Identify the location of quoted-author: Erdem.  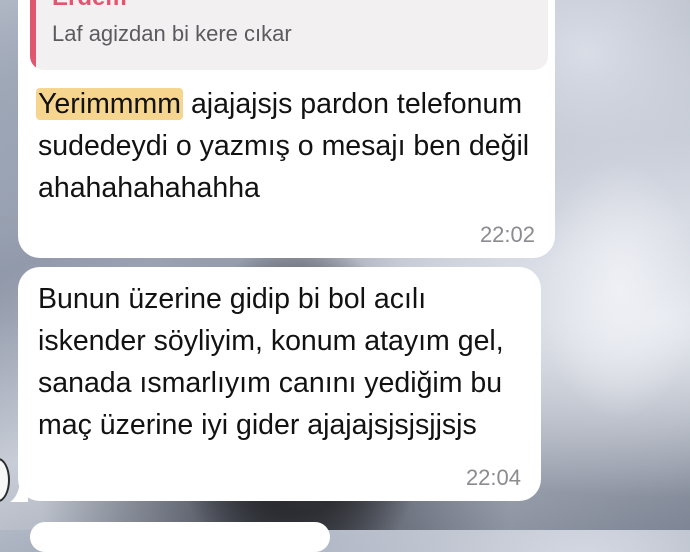
(89, 6).